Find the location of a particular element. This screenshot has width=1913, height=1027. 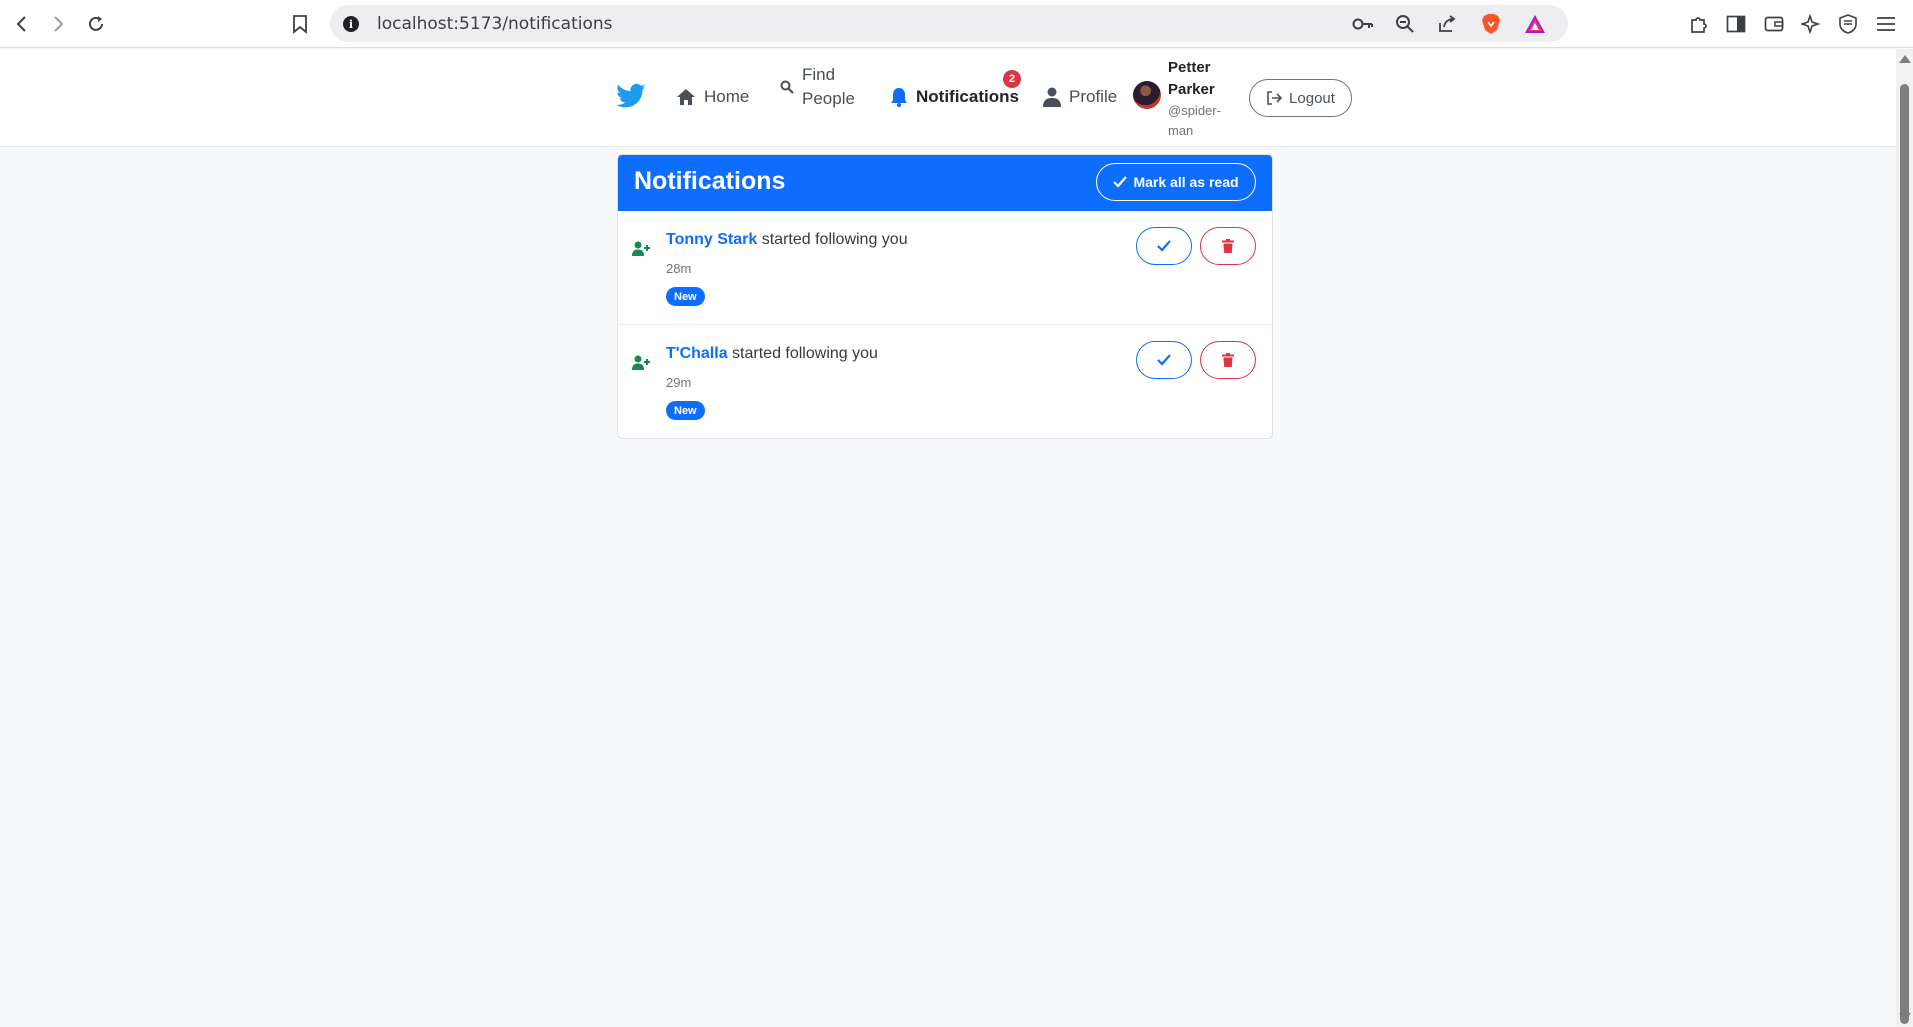

notification-time: 28m is located at coordinates (679, 268).